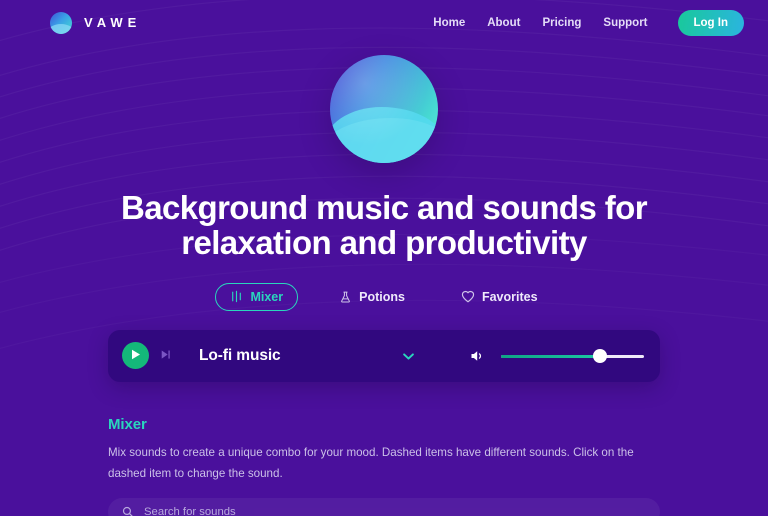 Image resolution: width=768 pixels, height=516 pixels. I want to click on track-dropdown-button, so click(408, 355).